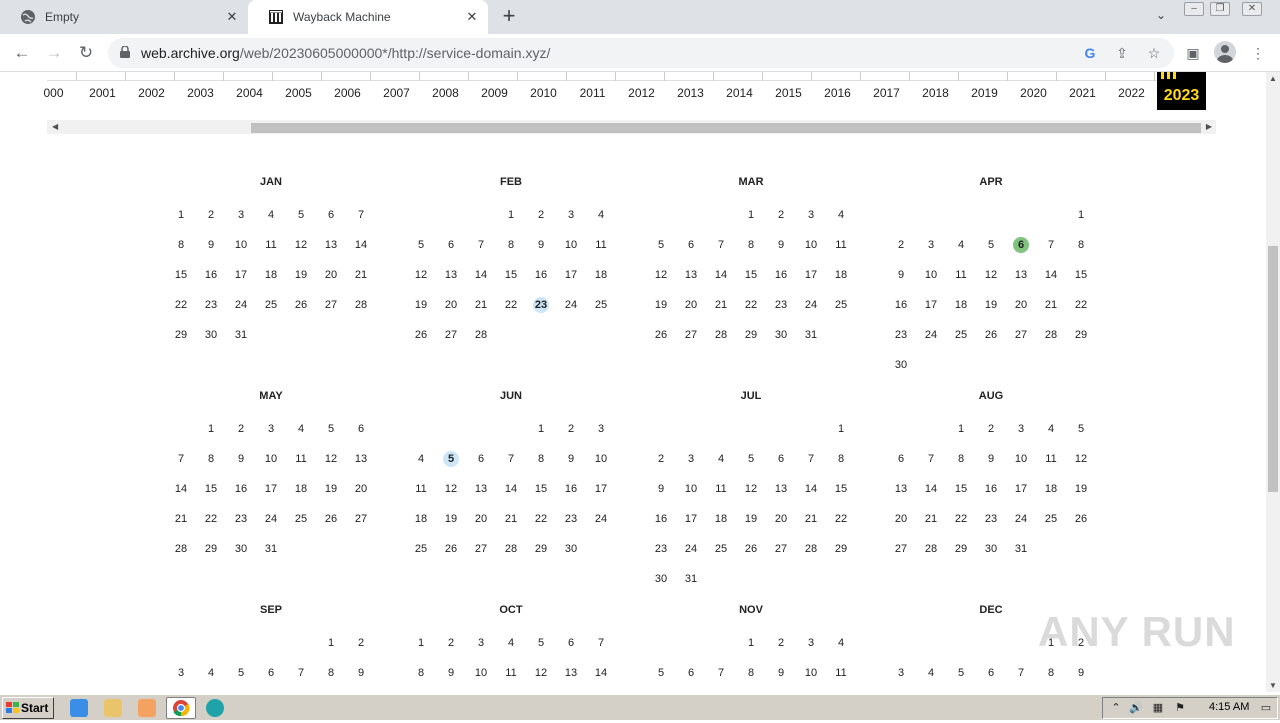  Describe the element at coordinates (270, 182) in the screenshot. I see `month-title: JAN` at that location.